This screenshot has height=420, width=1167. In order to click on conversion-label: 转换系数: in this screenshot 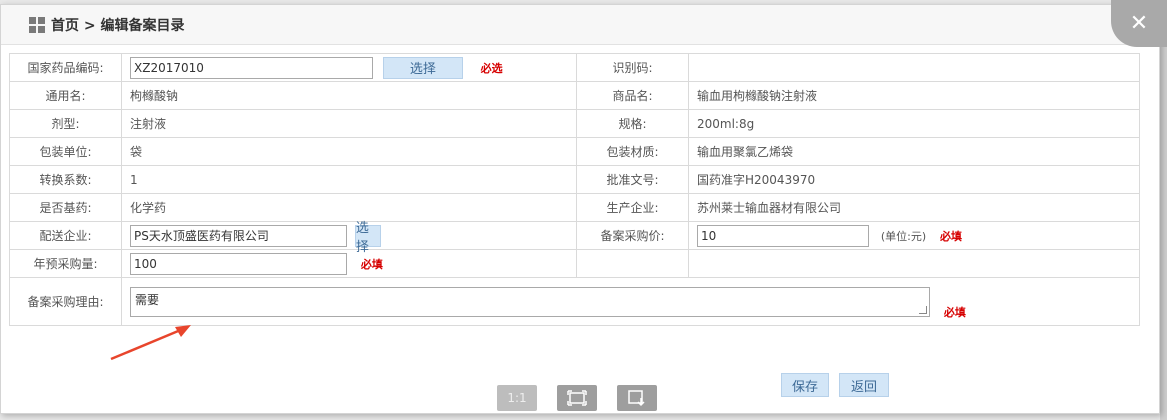, I will do `click(65, 179)`.